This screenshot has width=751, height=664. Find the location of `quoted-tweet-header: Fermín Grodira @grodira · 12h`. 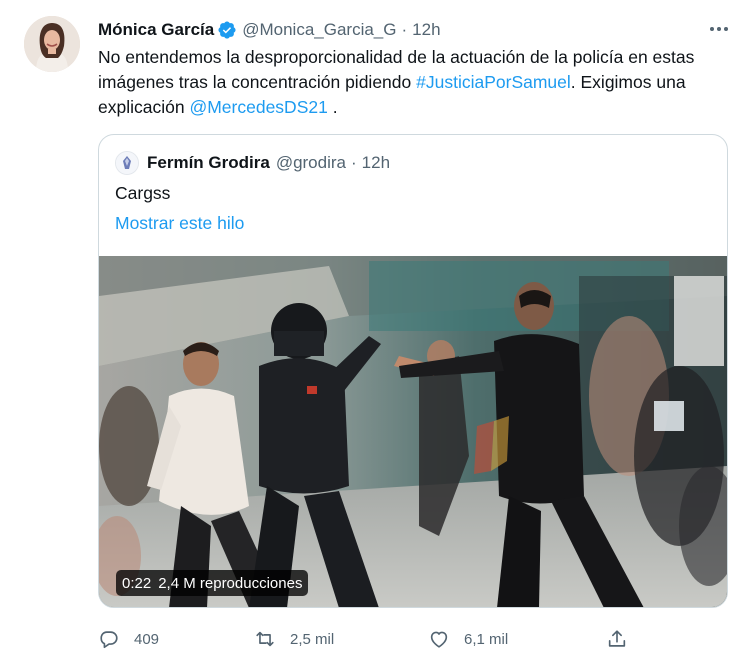

quoted-tweet-header: Fermín Grodira @grodira · 12h is located at coordinates (252, 163).